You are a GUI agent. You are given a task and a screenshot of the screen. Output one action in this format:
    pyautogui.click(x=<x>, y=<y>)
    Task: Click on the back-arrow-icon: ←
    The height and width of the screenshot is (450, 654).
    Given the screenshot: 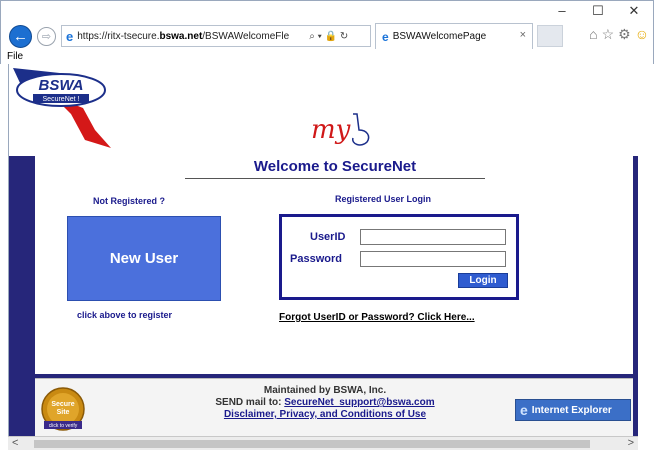 What is the action you would take?
    pyautogui.click(x=20, y=36)
    